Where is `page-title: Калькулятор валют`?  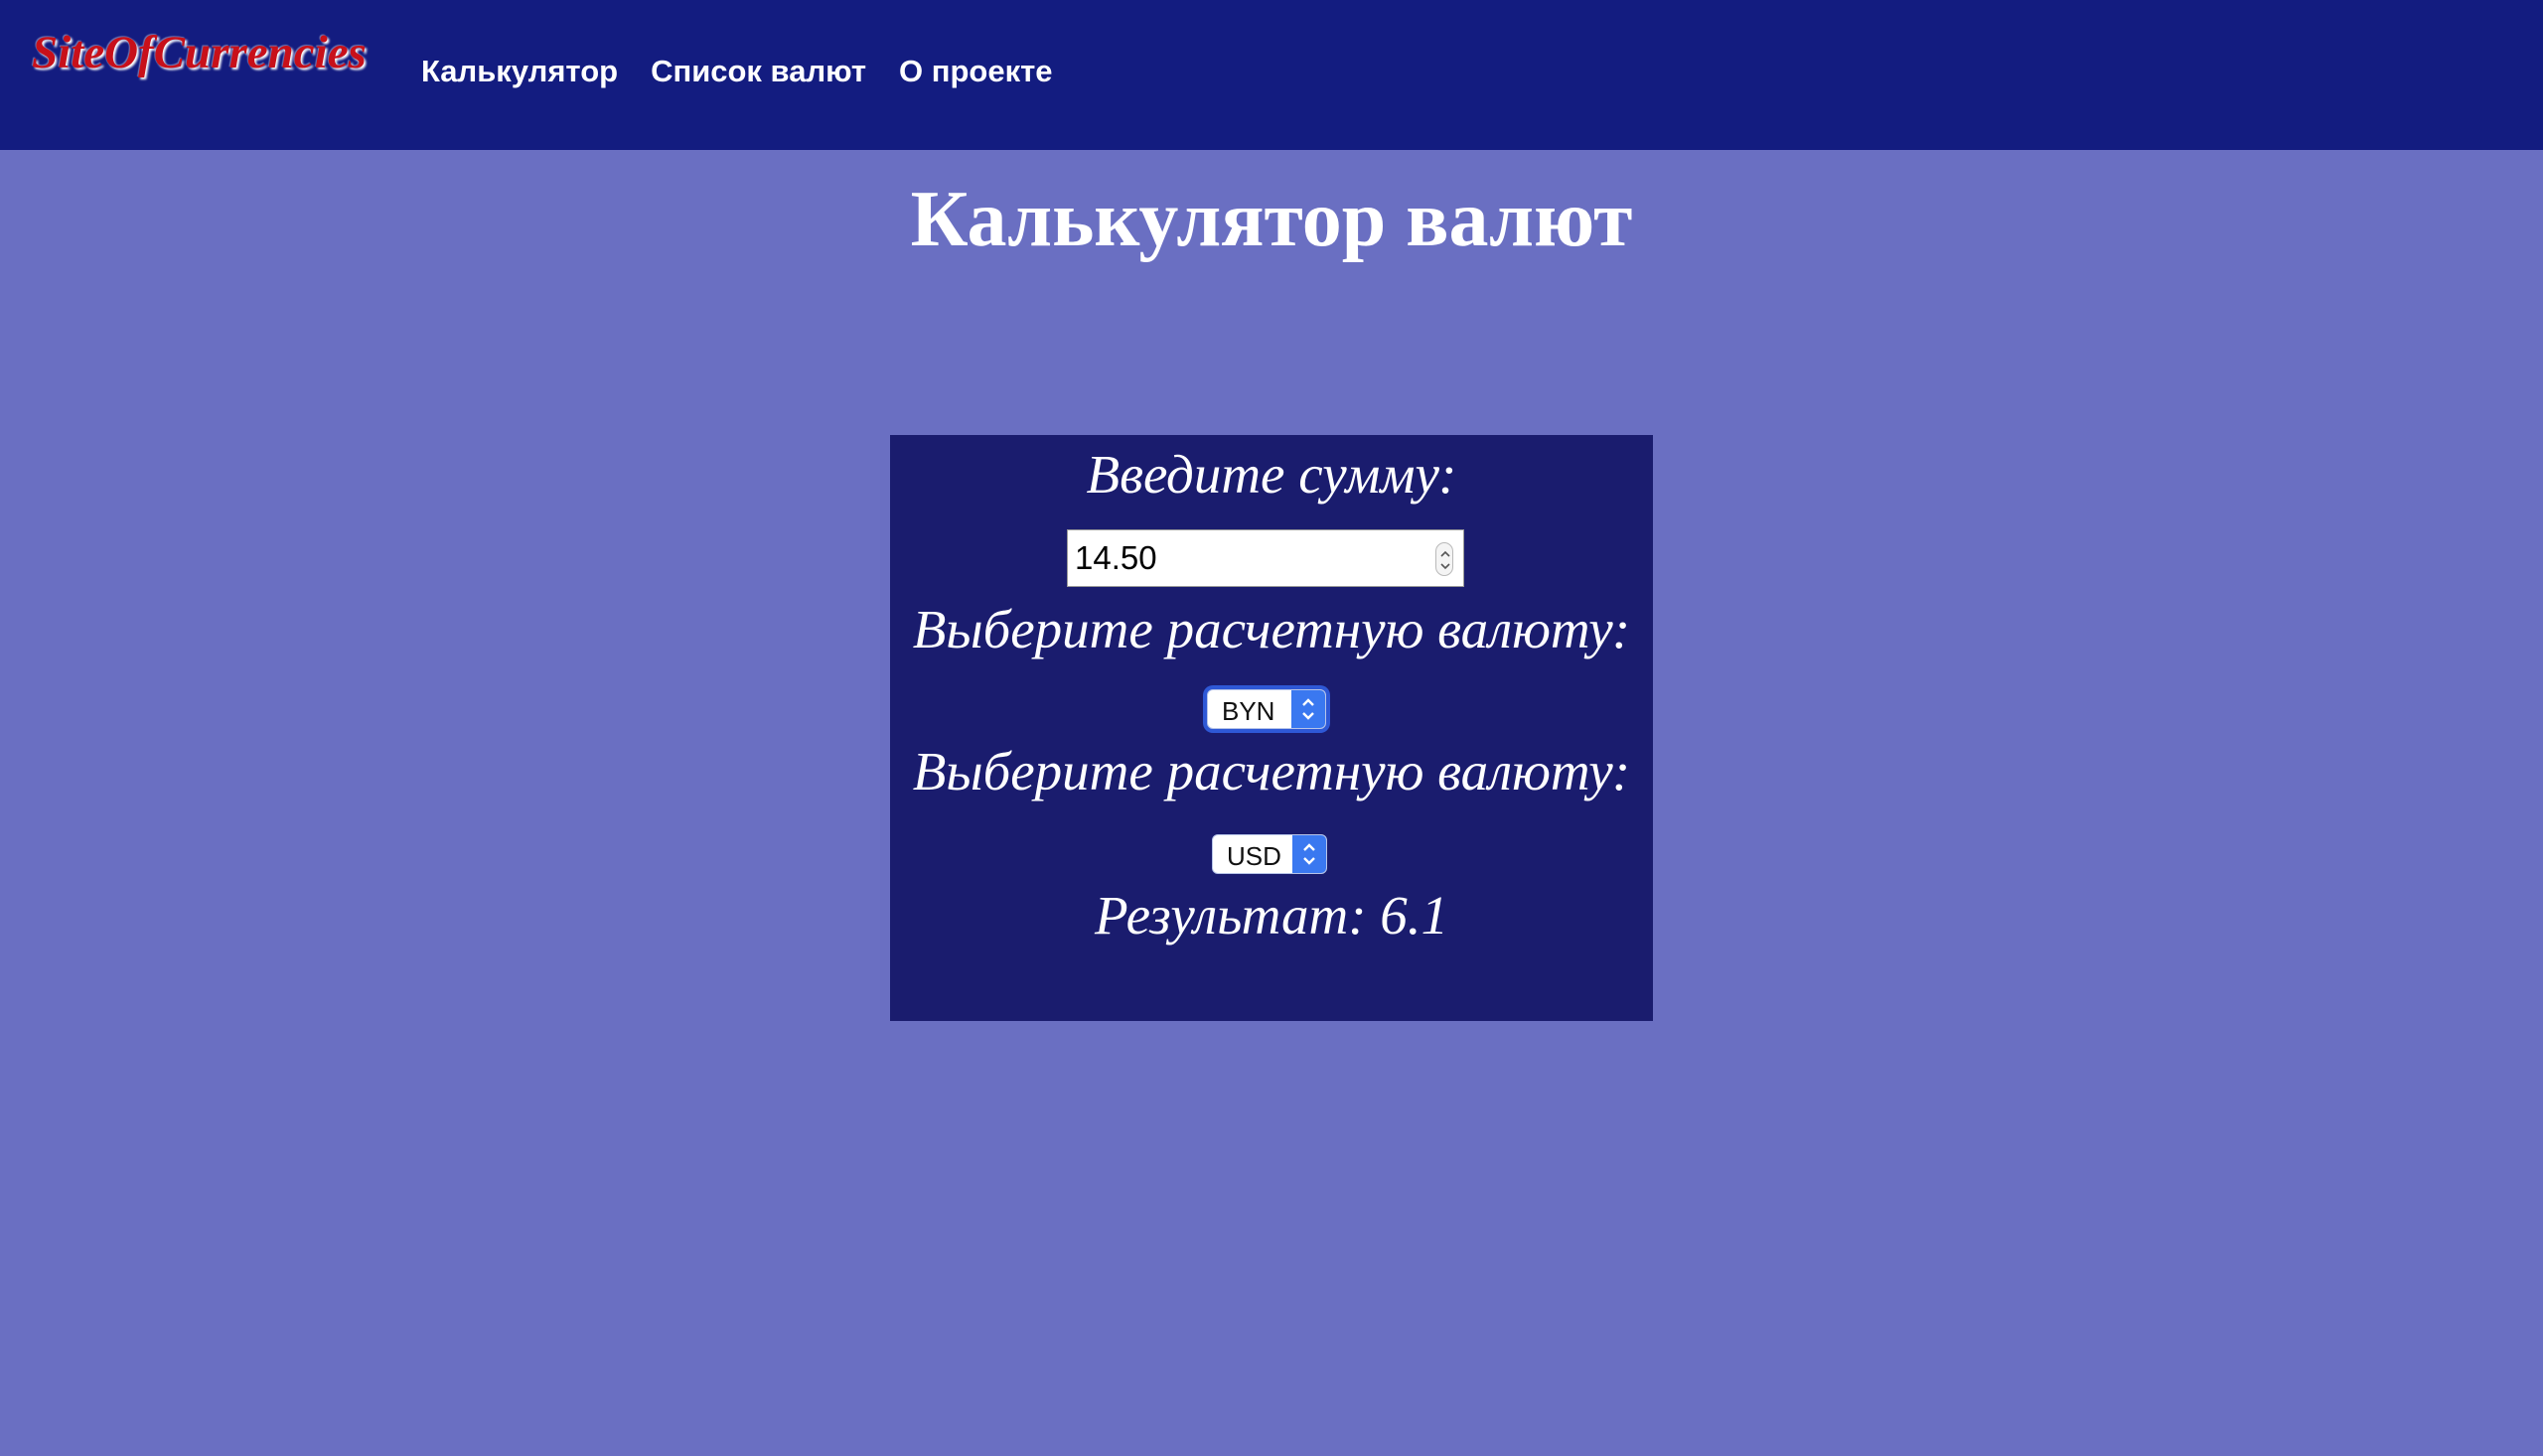 page-title: Калькулятор валют is located at coordinates (1271, 219).